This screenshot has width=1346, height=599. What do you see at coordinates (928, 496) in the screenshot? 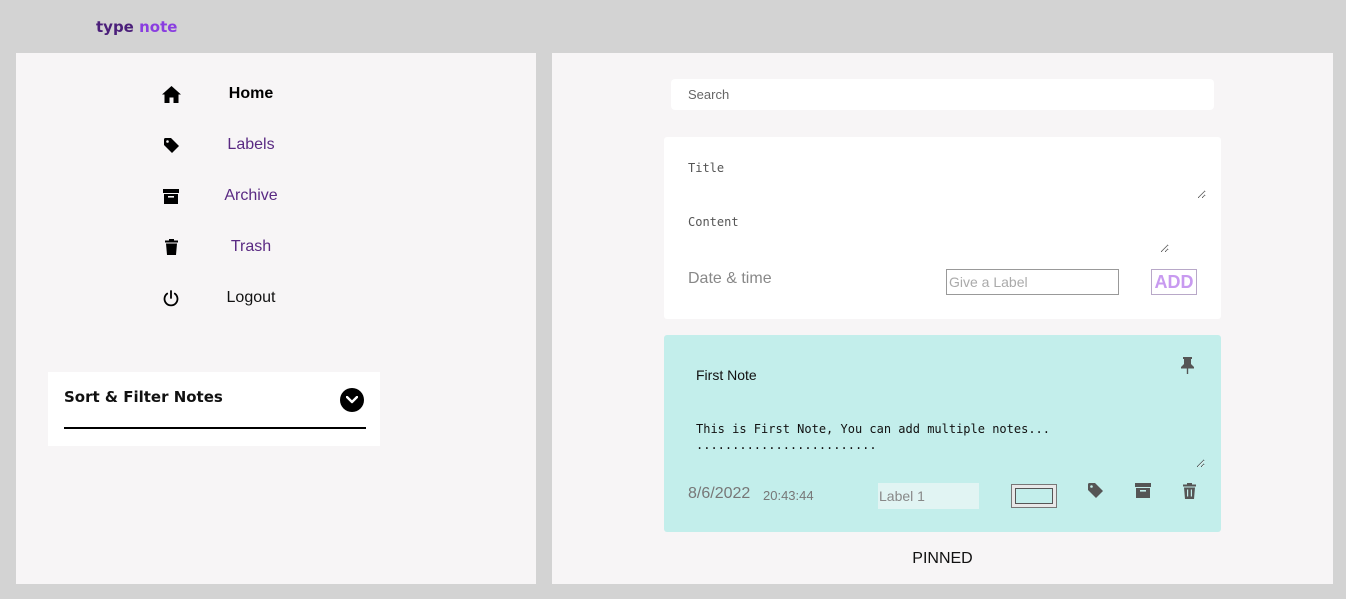
I see `note-label-field` at bounding box center [928, 496].